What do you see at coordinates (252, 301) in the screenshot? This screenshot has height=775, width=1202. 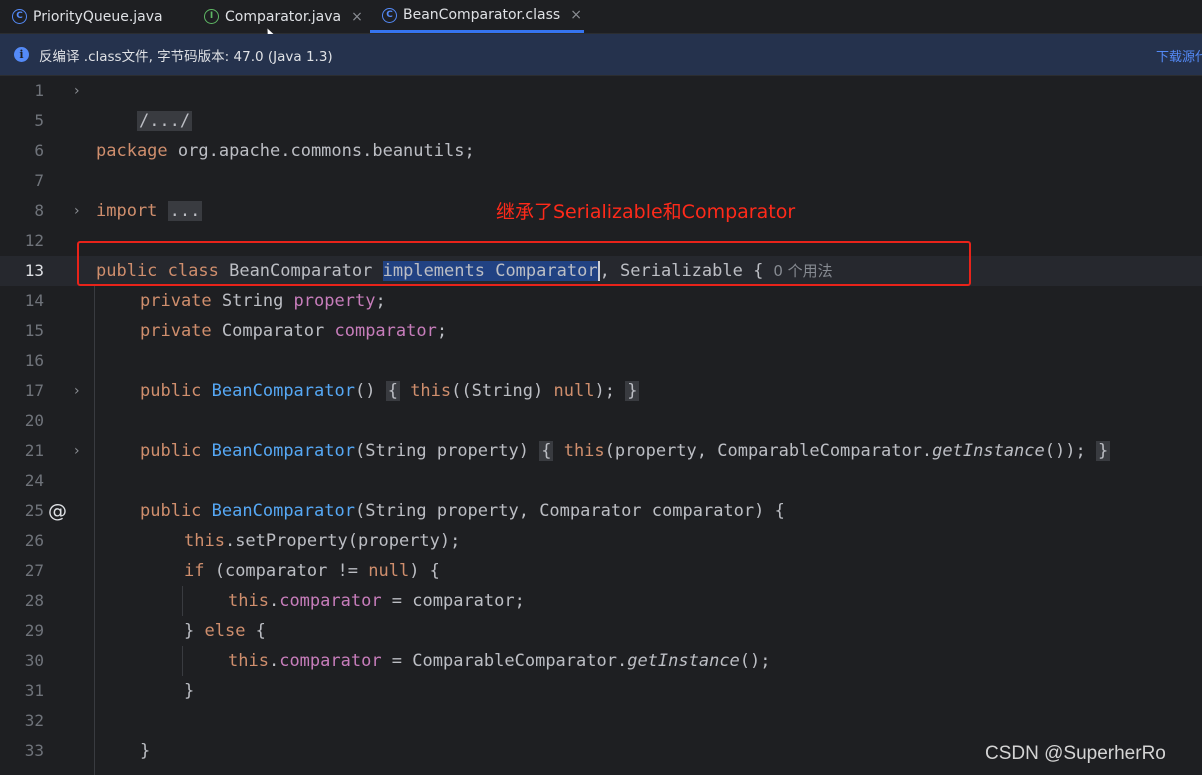 I see `type-name: String` at bounding box center [252, 301].